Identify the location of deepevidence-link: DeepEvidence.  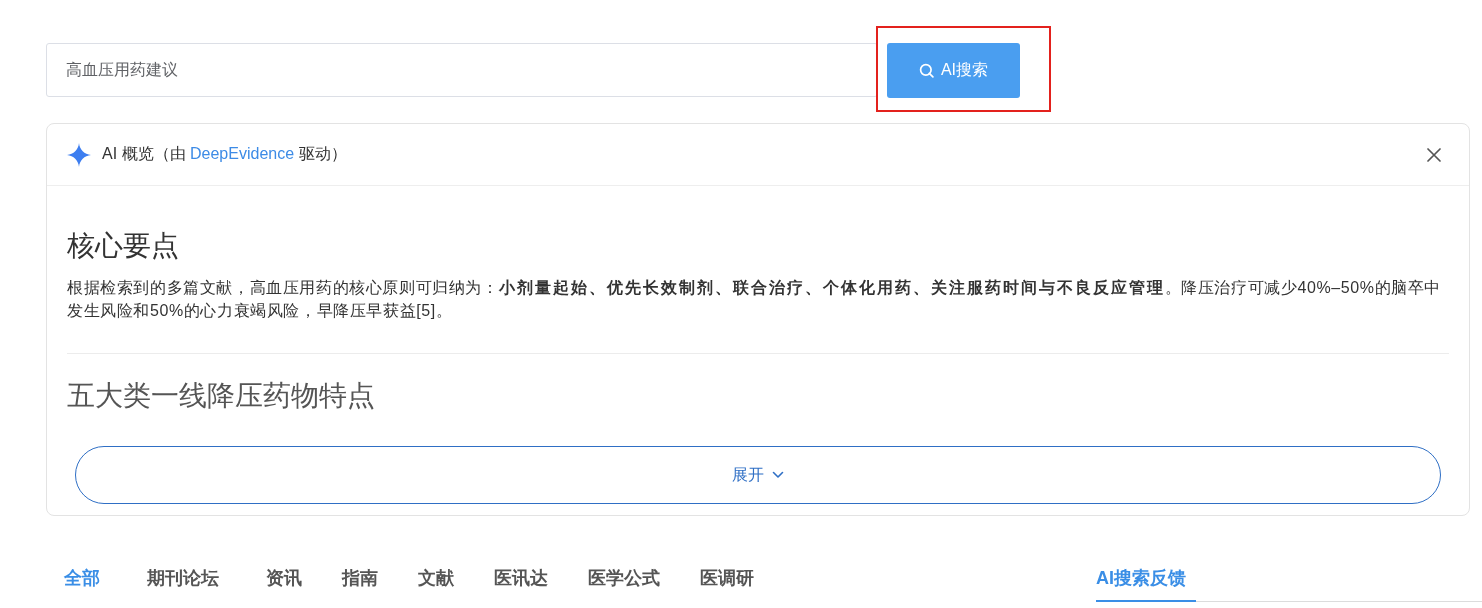
(242, 153).